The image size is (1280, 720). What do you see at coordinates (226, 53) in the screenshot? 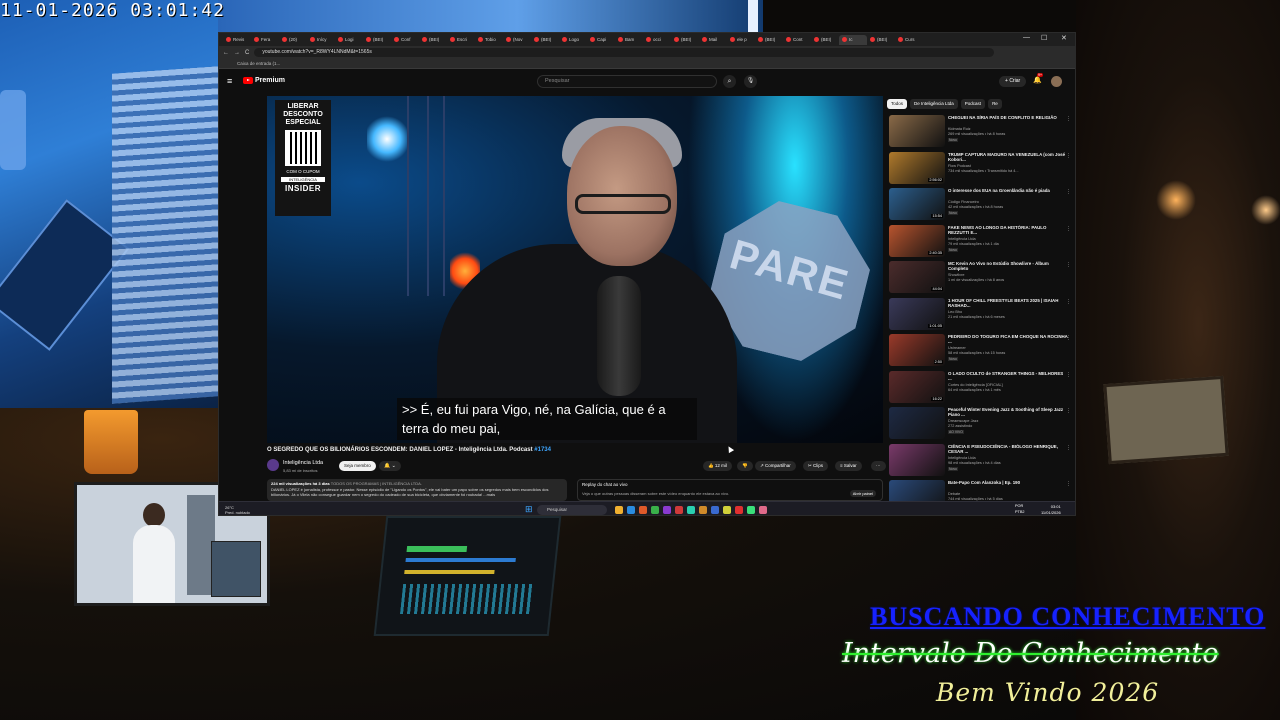
I see `back-button: ←` at bounding box center [226, 53].